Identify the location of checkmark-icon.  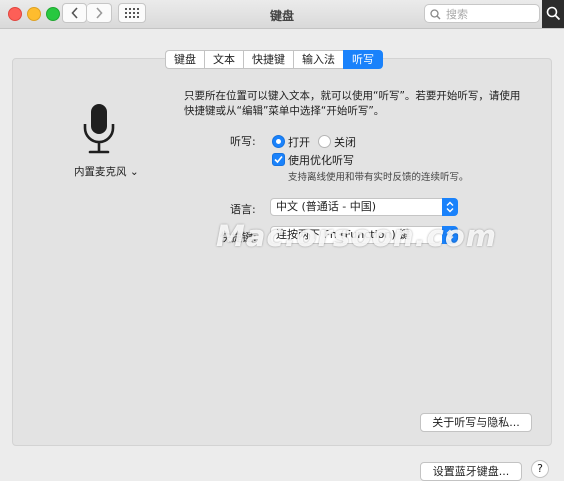
(278, 159).